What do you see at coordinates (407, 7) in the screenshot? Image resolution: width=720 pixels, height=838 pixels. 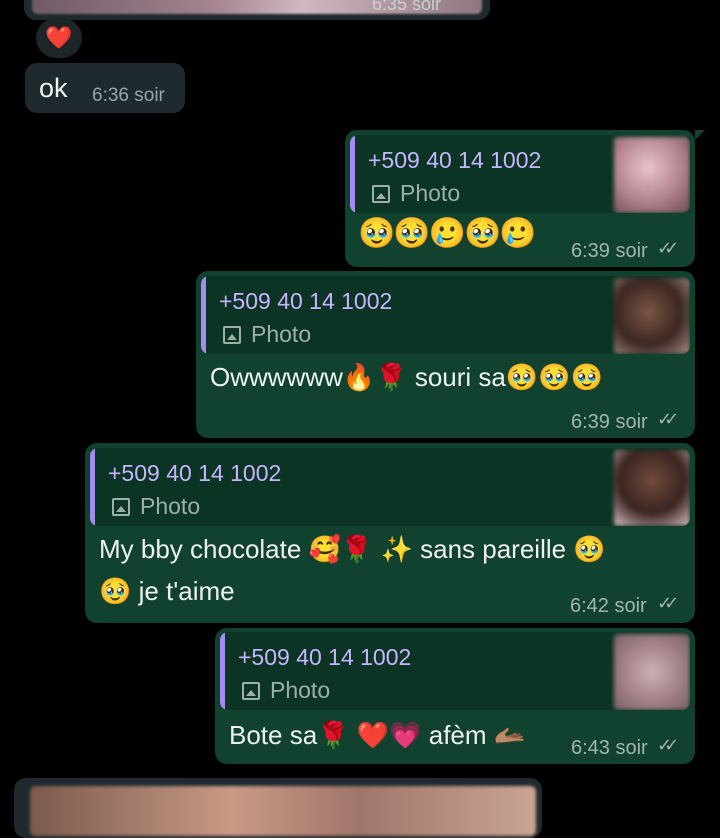 I see `message-time: 6:35 soir` at bounding box center [407, 7].